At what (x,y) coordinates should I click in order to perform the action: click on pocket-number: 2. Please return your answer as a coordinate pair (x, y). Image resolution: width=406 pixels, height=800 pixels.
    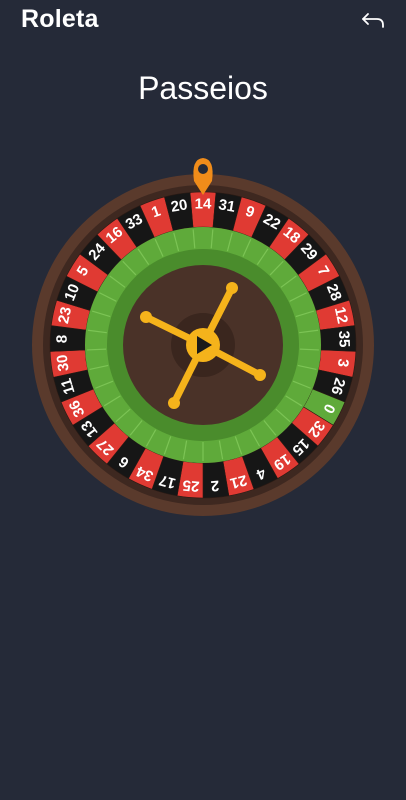
    Looking at the image, I should click on (215, 486).